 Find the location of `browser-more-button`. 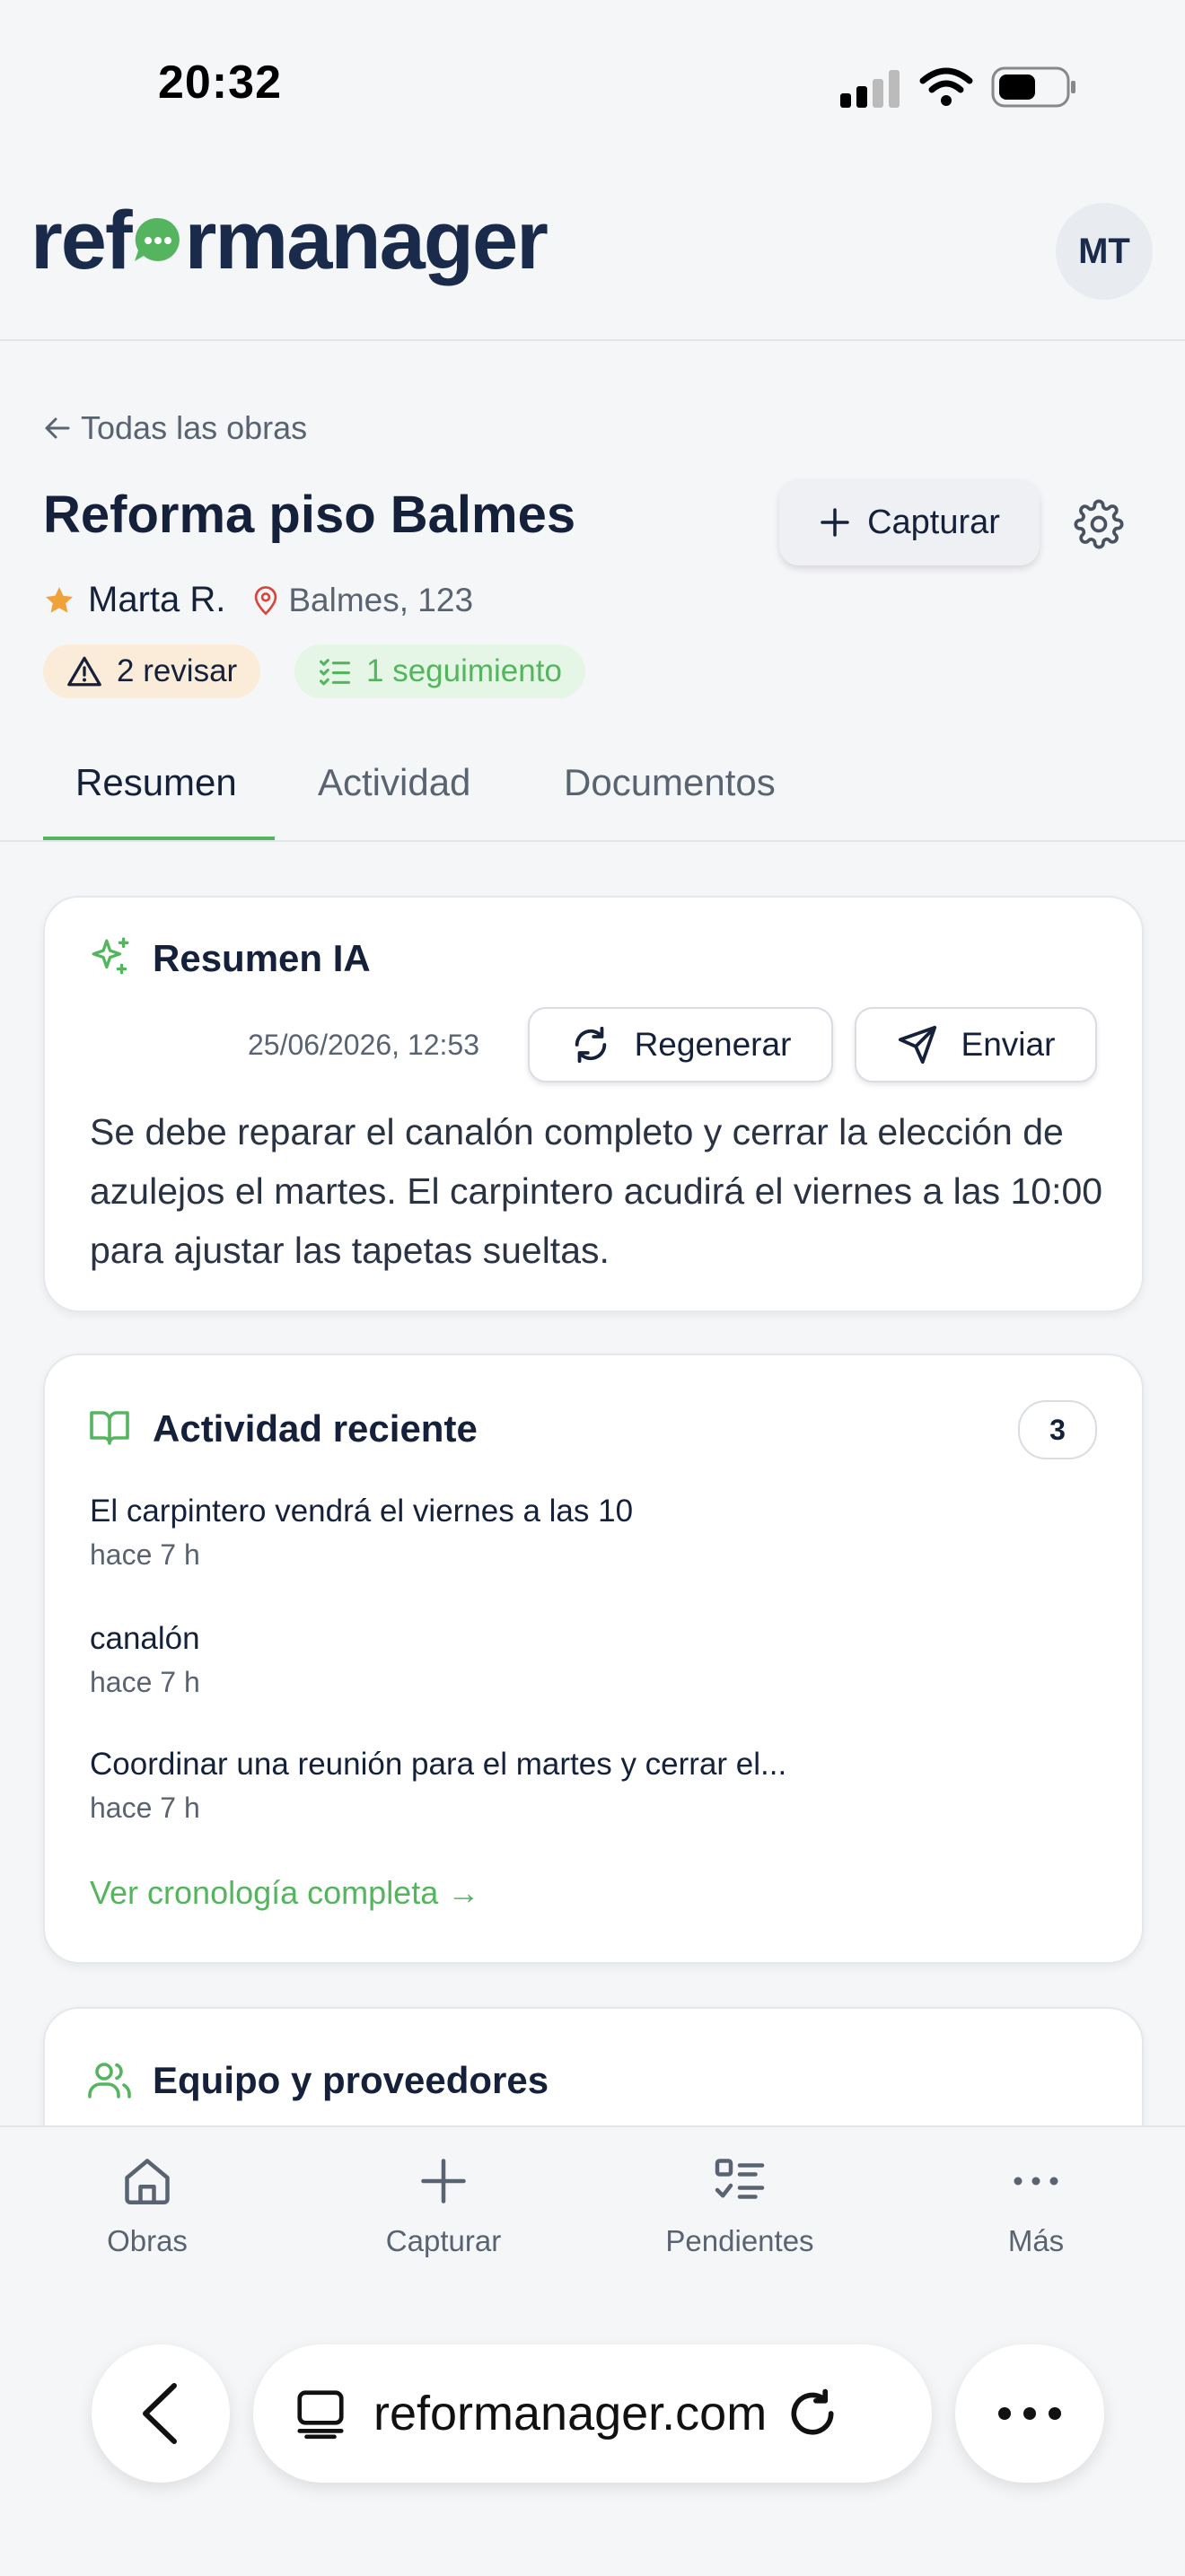

browser-more-button is located at coordinates (1029, 2413).